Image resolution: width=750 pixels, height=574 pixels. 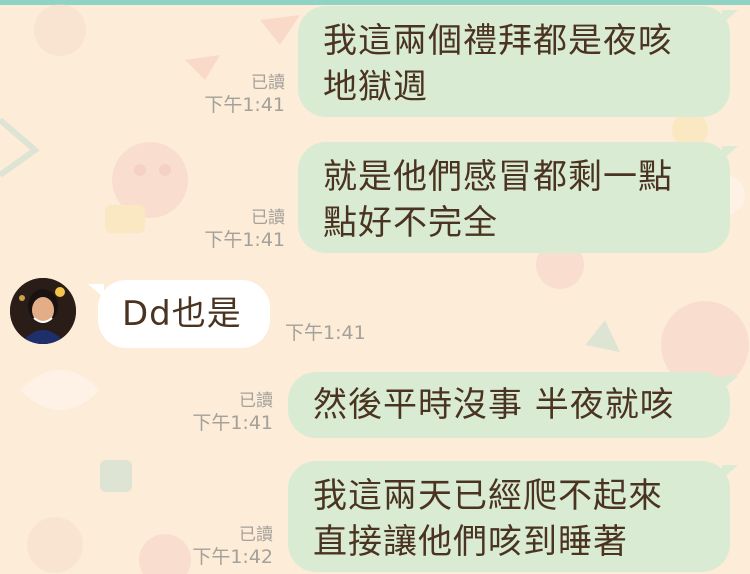 I want to click on message-text-line: Dd也是, so click(x=182, y=314).